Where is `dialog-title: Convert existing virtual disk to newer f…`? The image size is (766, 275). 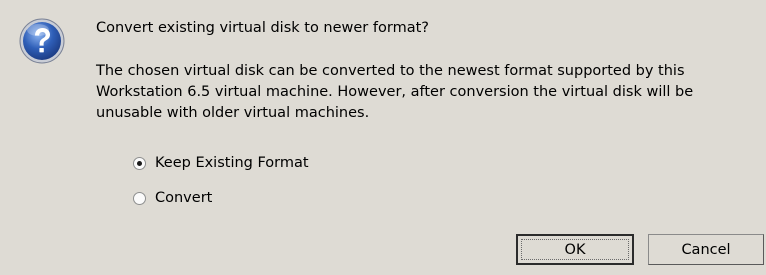
dialog-title: Convert existing virtual disk to newer f… is located at coordinates (262, 28).